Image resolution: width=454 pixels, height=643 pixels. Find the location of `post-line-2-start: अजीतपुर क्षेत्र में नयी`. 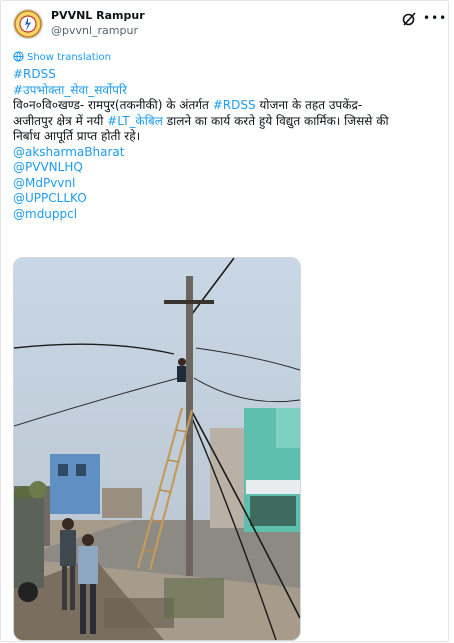

post-line-2-start: अजीतपुर क्षेत्र में नयी is located at coordinates (60, 120).